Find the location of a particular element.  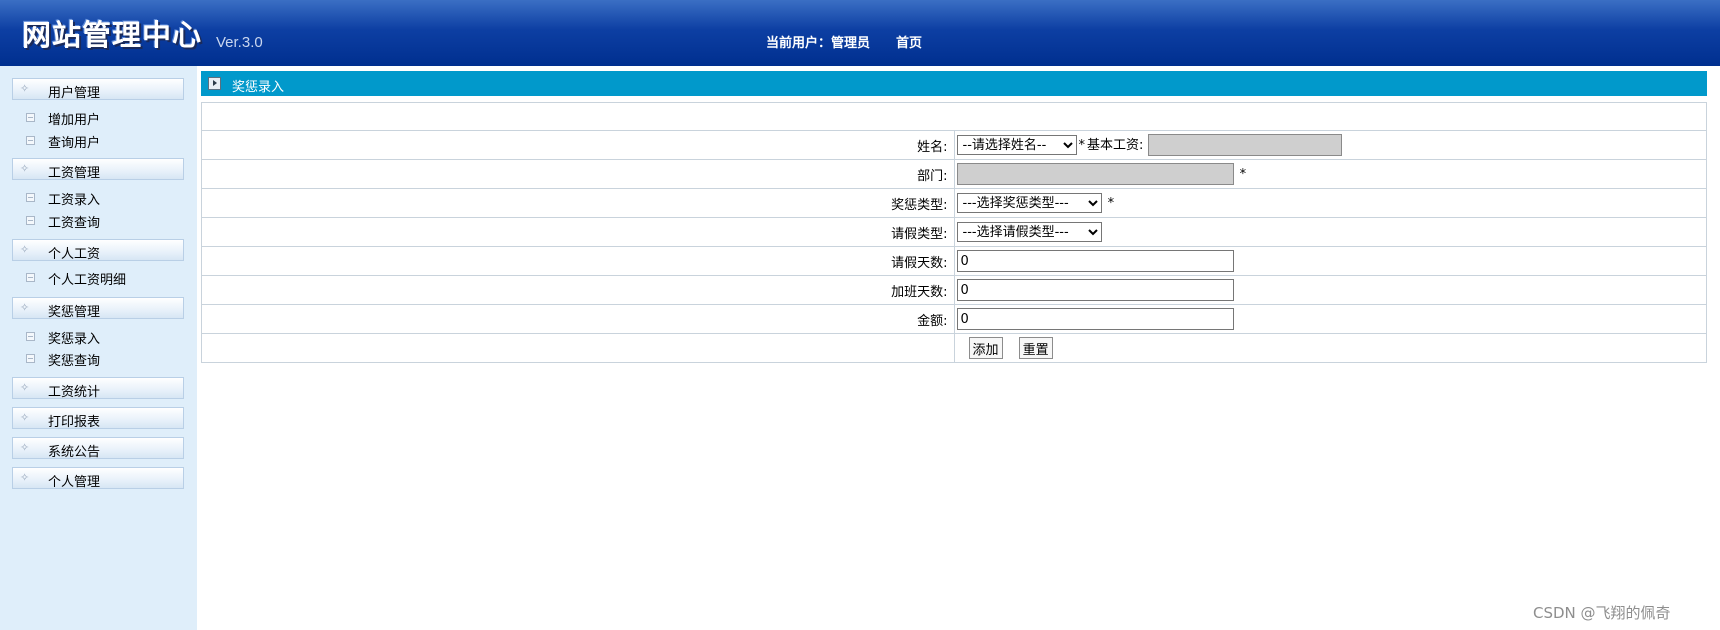

reward-type-label: 奖惩类型: is located at coordinates (578, 203).